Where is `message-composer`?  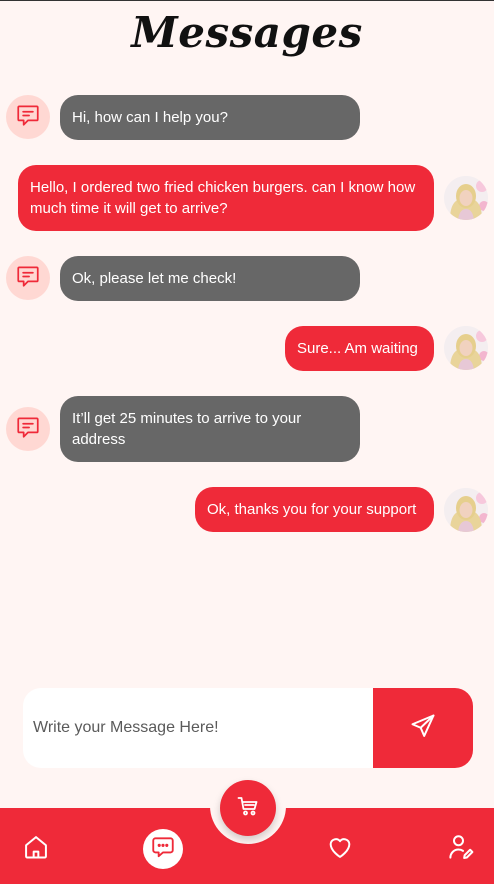
message-composer is located at coordinates (248, 728).